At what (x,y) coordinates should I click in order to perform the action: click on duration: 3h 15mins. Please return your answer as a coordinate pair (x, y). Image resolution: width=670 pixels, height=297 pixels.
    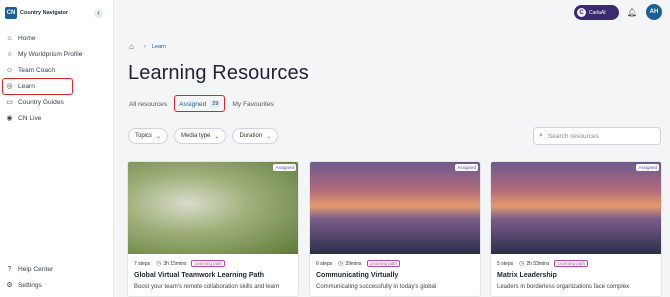
    Looking at the image, I should click on (175, 263).